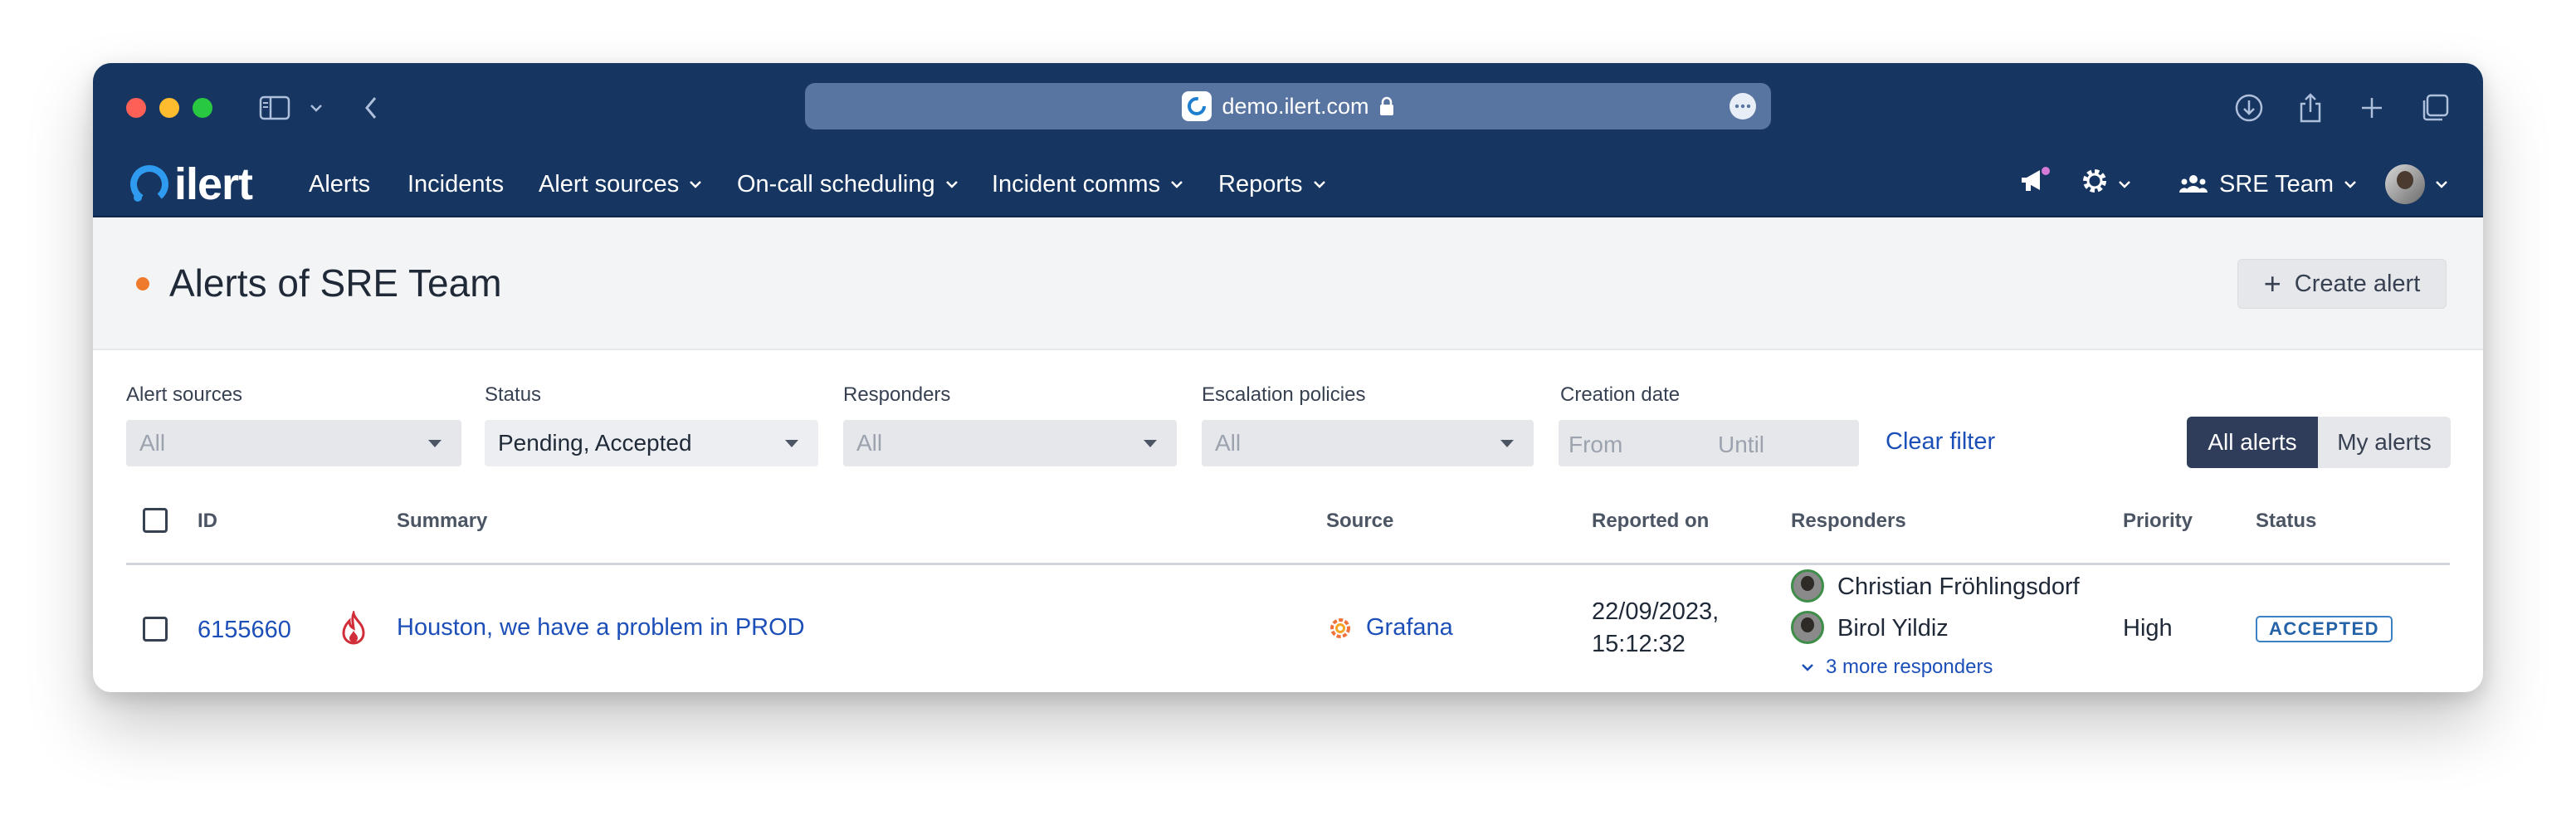 This screenshot has width=2576, height=815. Describe the element at coordinates (2194, 184) in the screenshot. I see `team-users-icon` at that location.